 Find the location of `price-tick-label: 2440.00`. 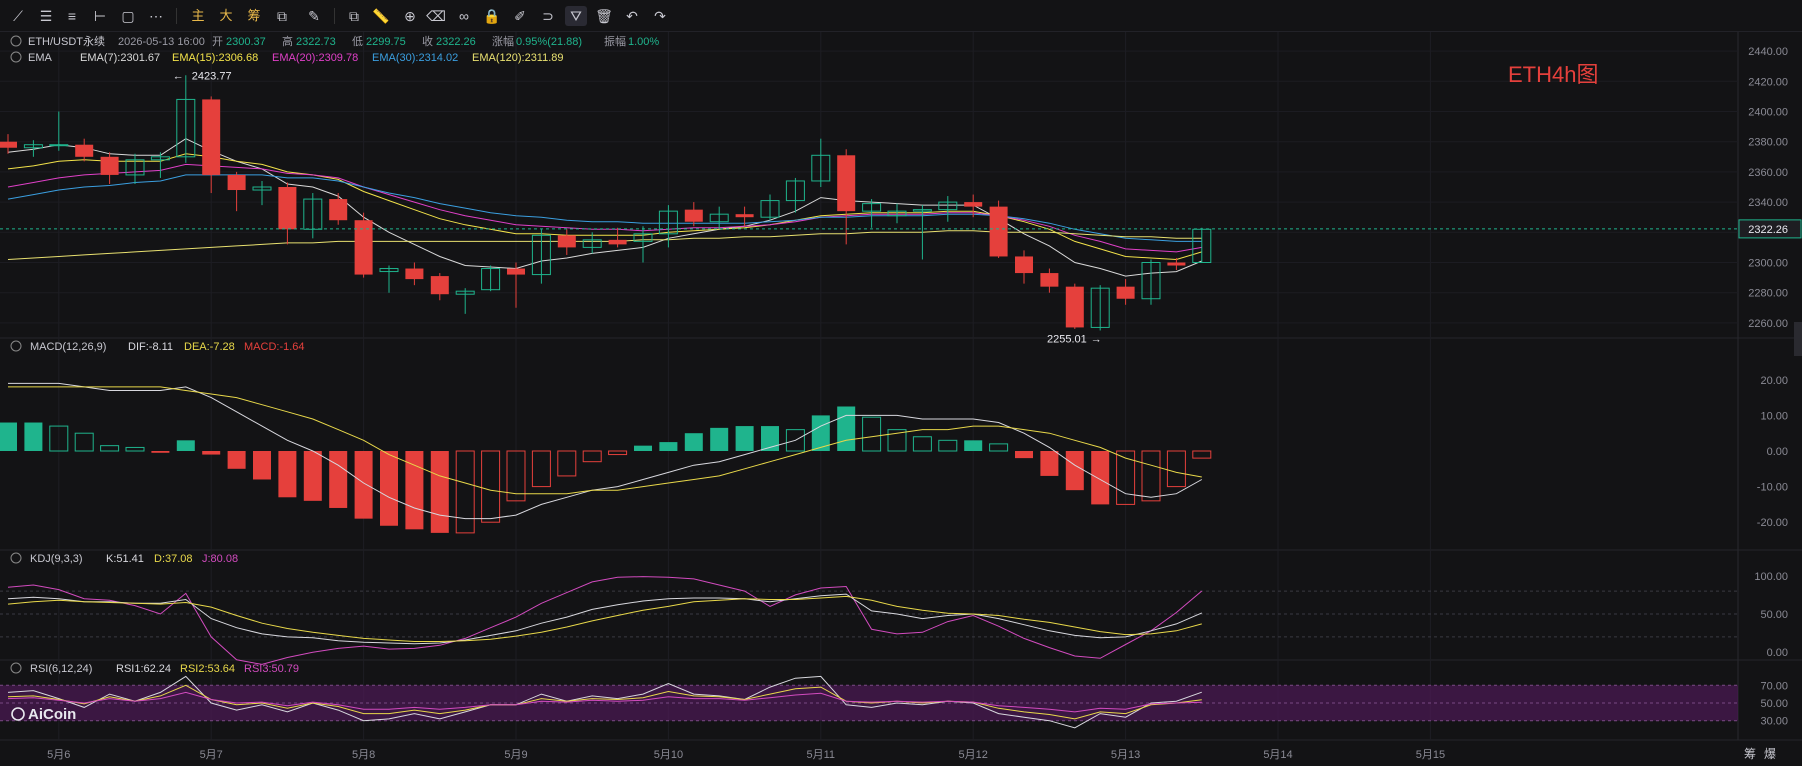

price-tick-label: 2440.00 is located at coordinates (1768, 52).